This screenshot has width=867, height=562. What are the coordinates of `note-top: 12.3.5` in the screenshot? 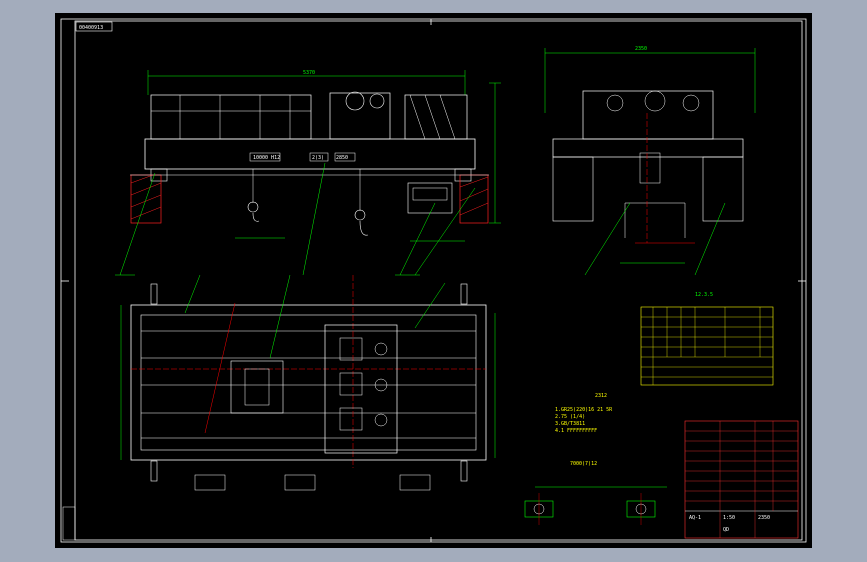 It's located at (704, 295).